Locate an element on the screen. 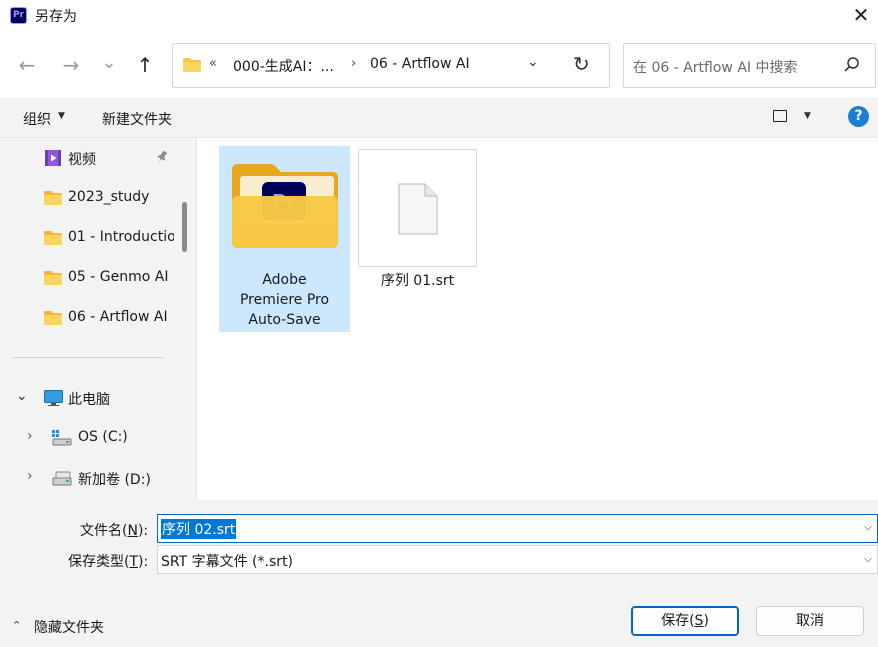  sidebar-item-drive-c: › OS (C:) is located at coordinates (89, 438).